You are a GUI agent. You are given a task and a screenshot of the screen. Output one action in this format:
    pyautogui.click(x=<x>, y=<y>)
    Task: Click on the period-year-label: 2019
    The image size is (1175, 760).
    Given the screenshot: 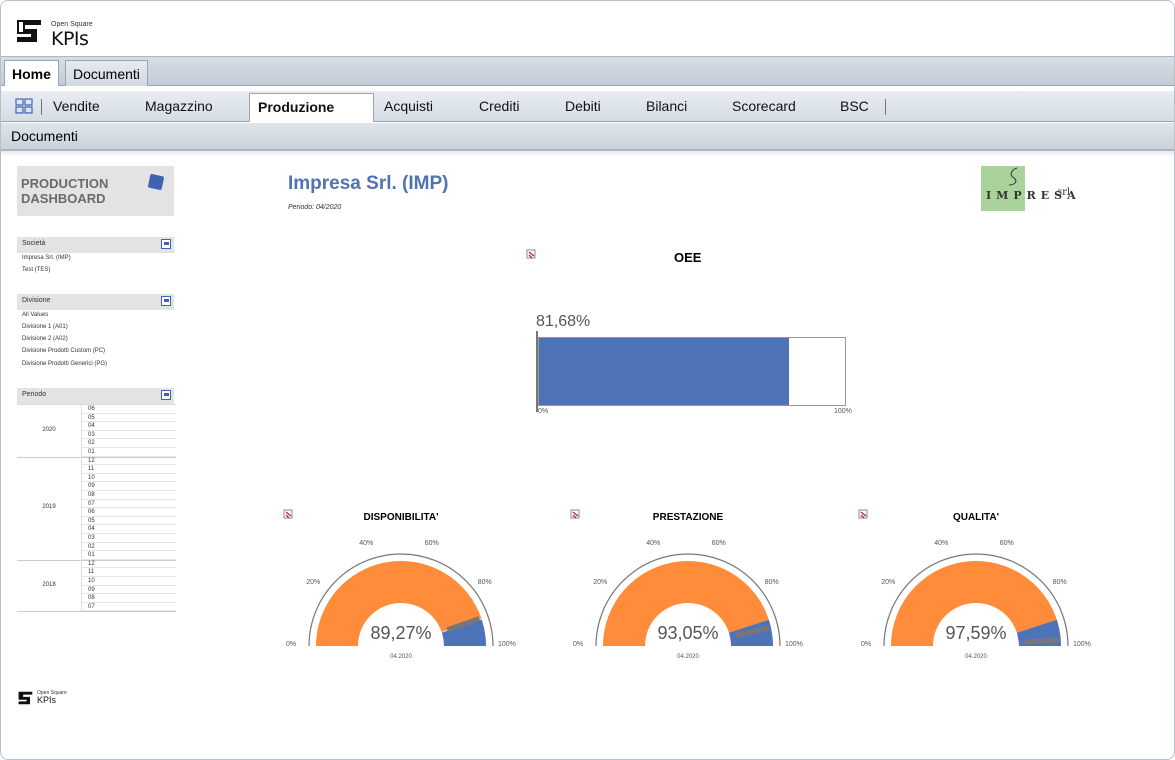 What is the action you would take?
    pyautogui.click(x=49, y=507)
    